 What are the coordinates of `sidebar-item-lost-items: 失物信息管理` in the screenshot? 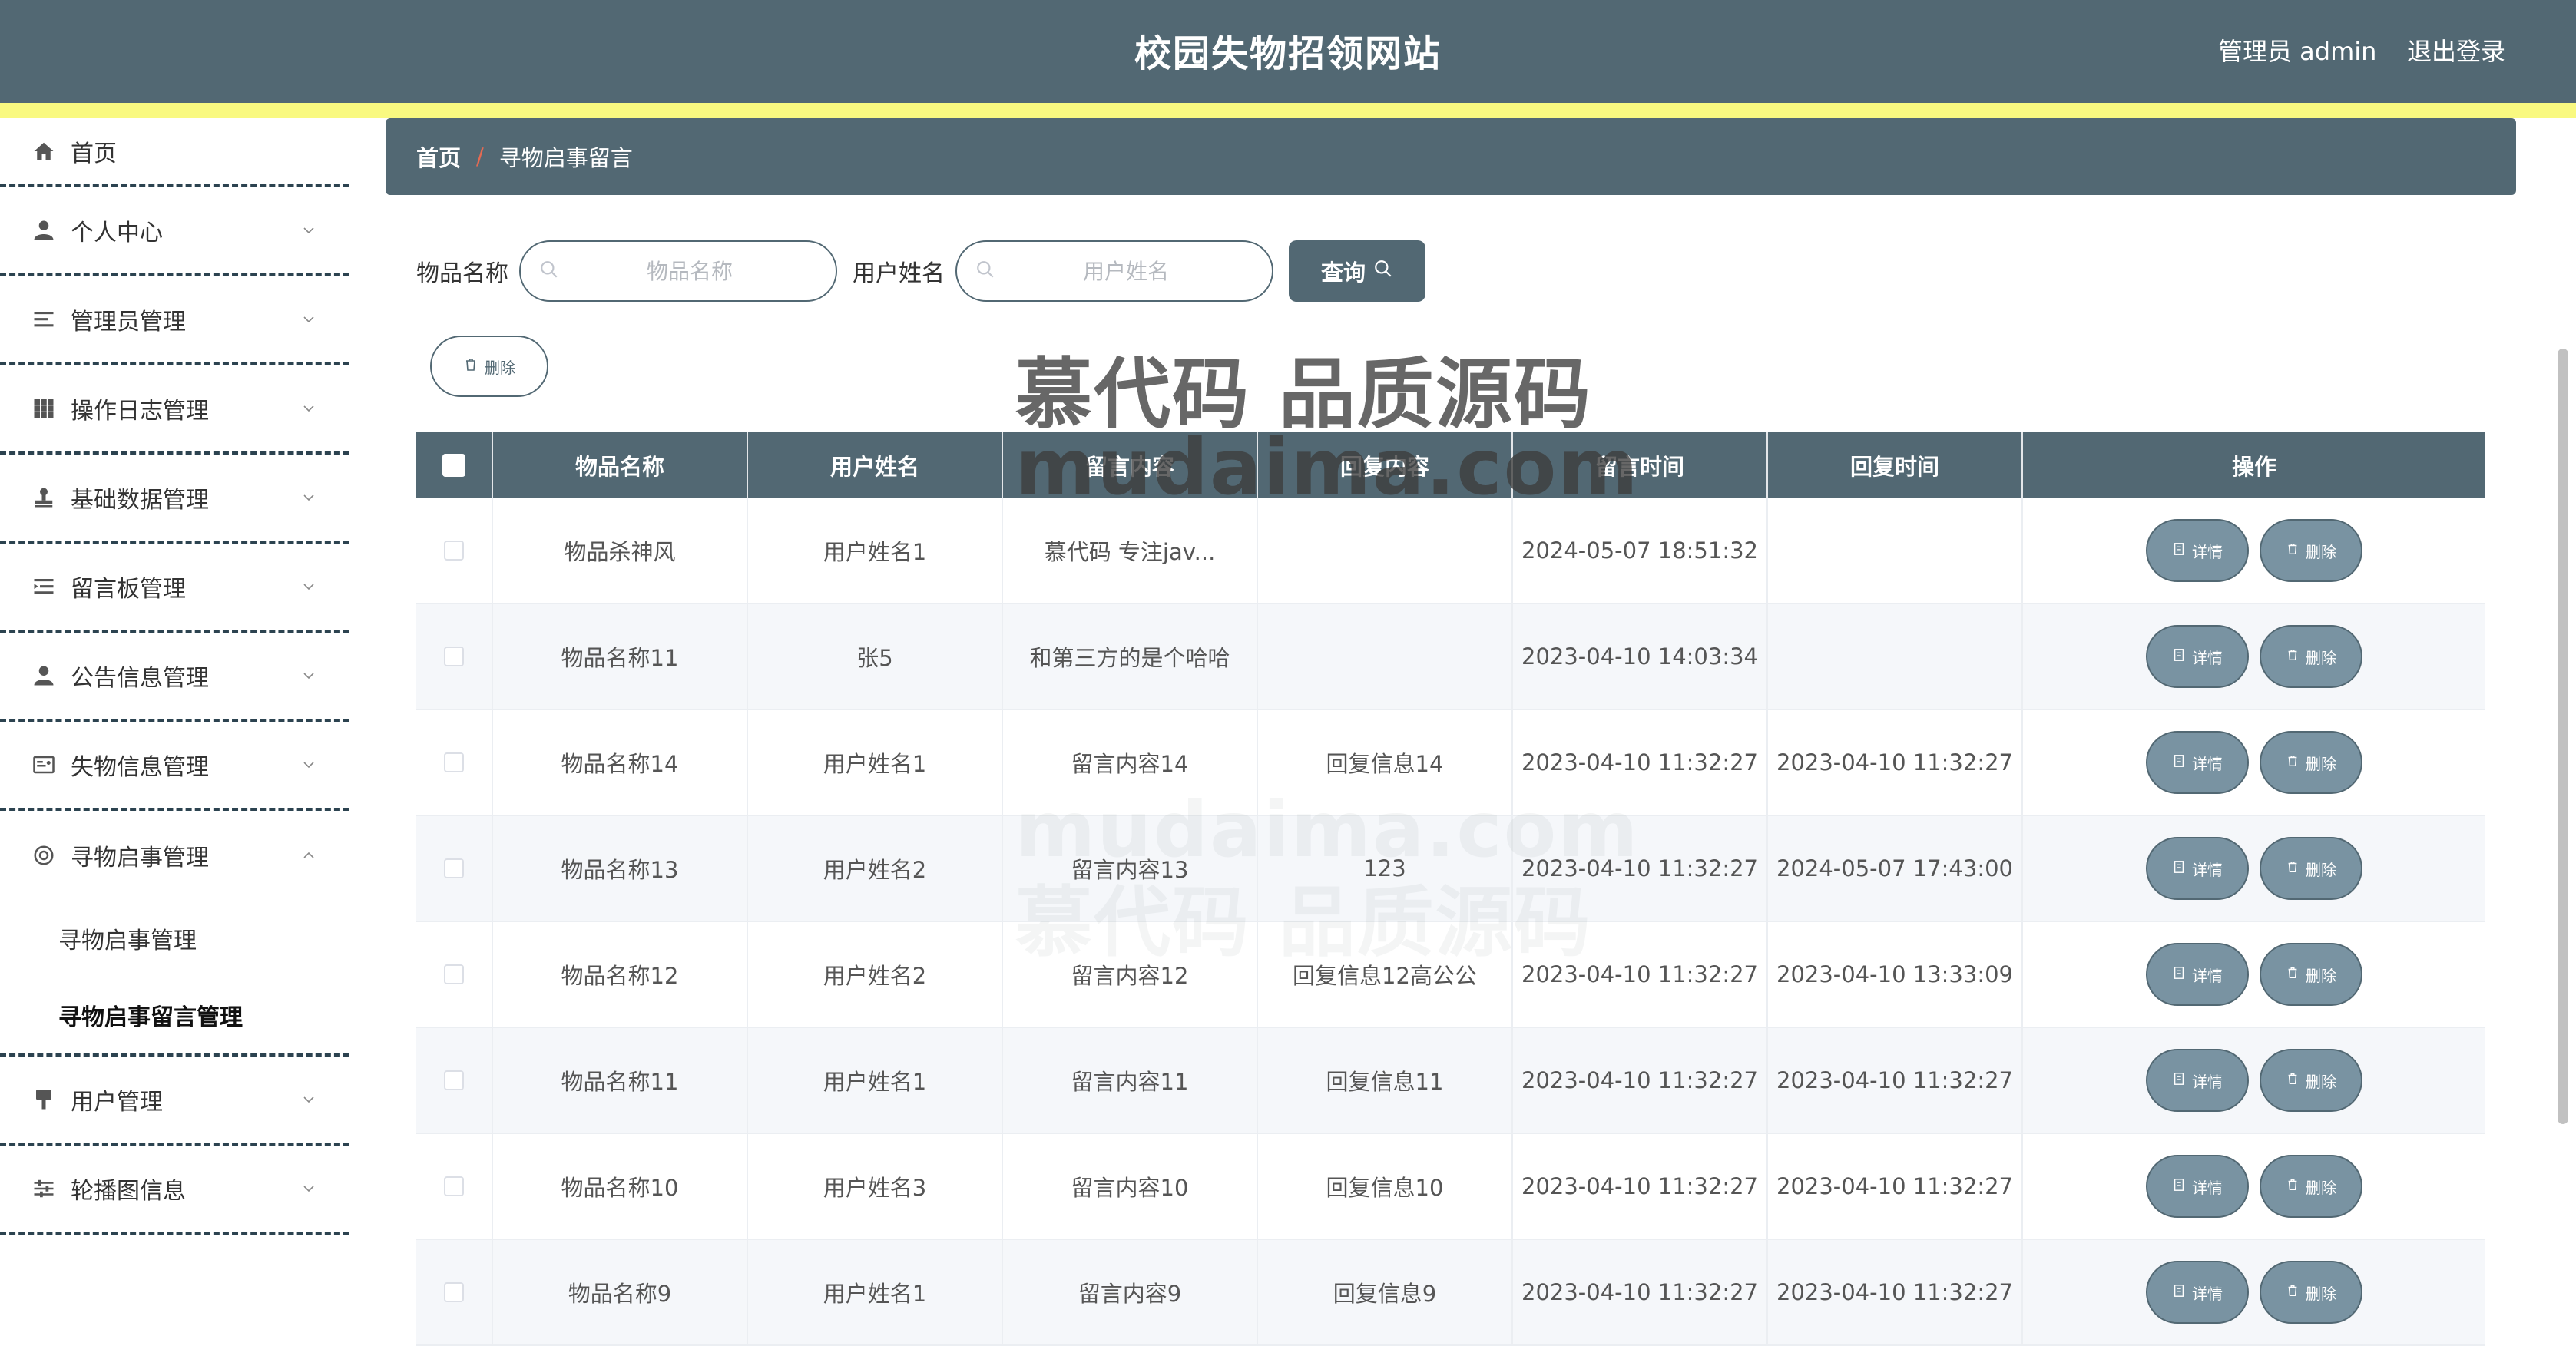 It's located at (174, 767).